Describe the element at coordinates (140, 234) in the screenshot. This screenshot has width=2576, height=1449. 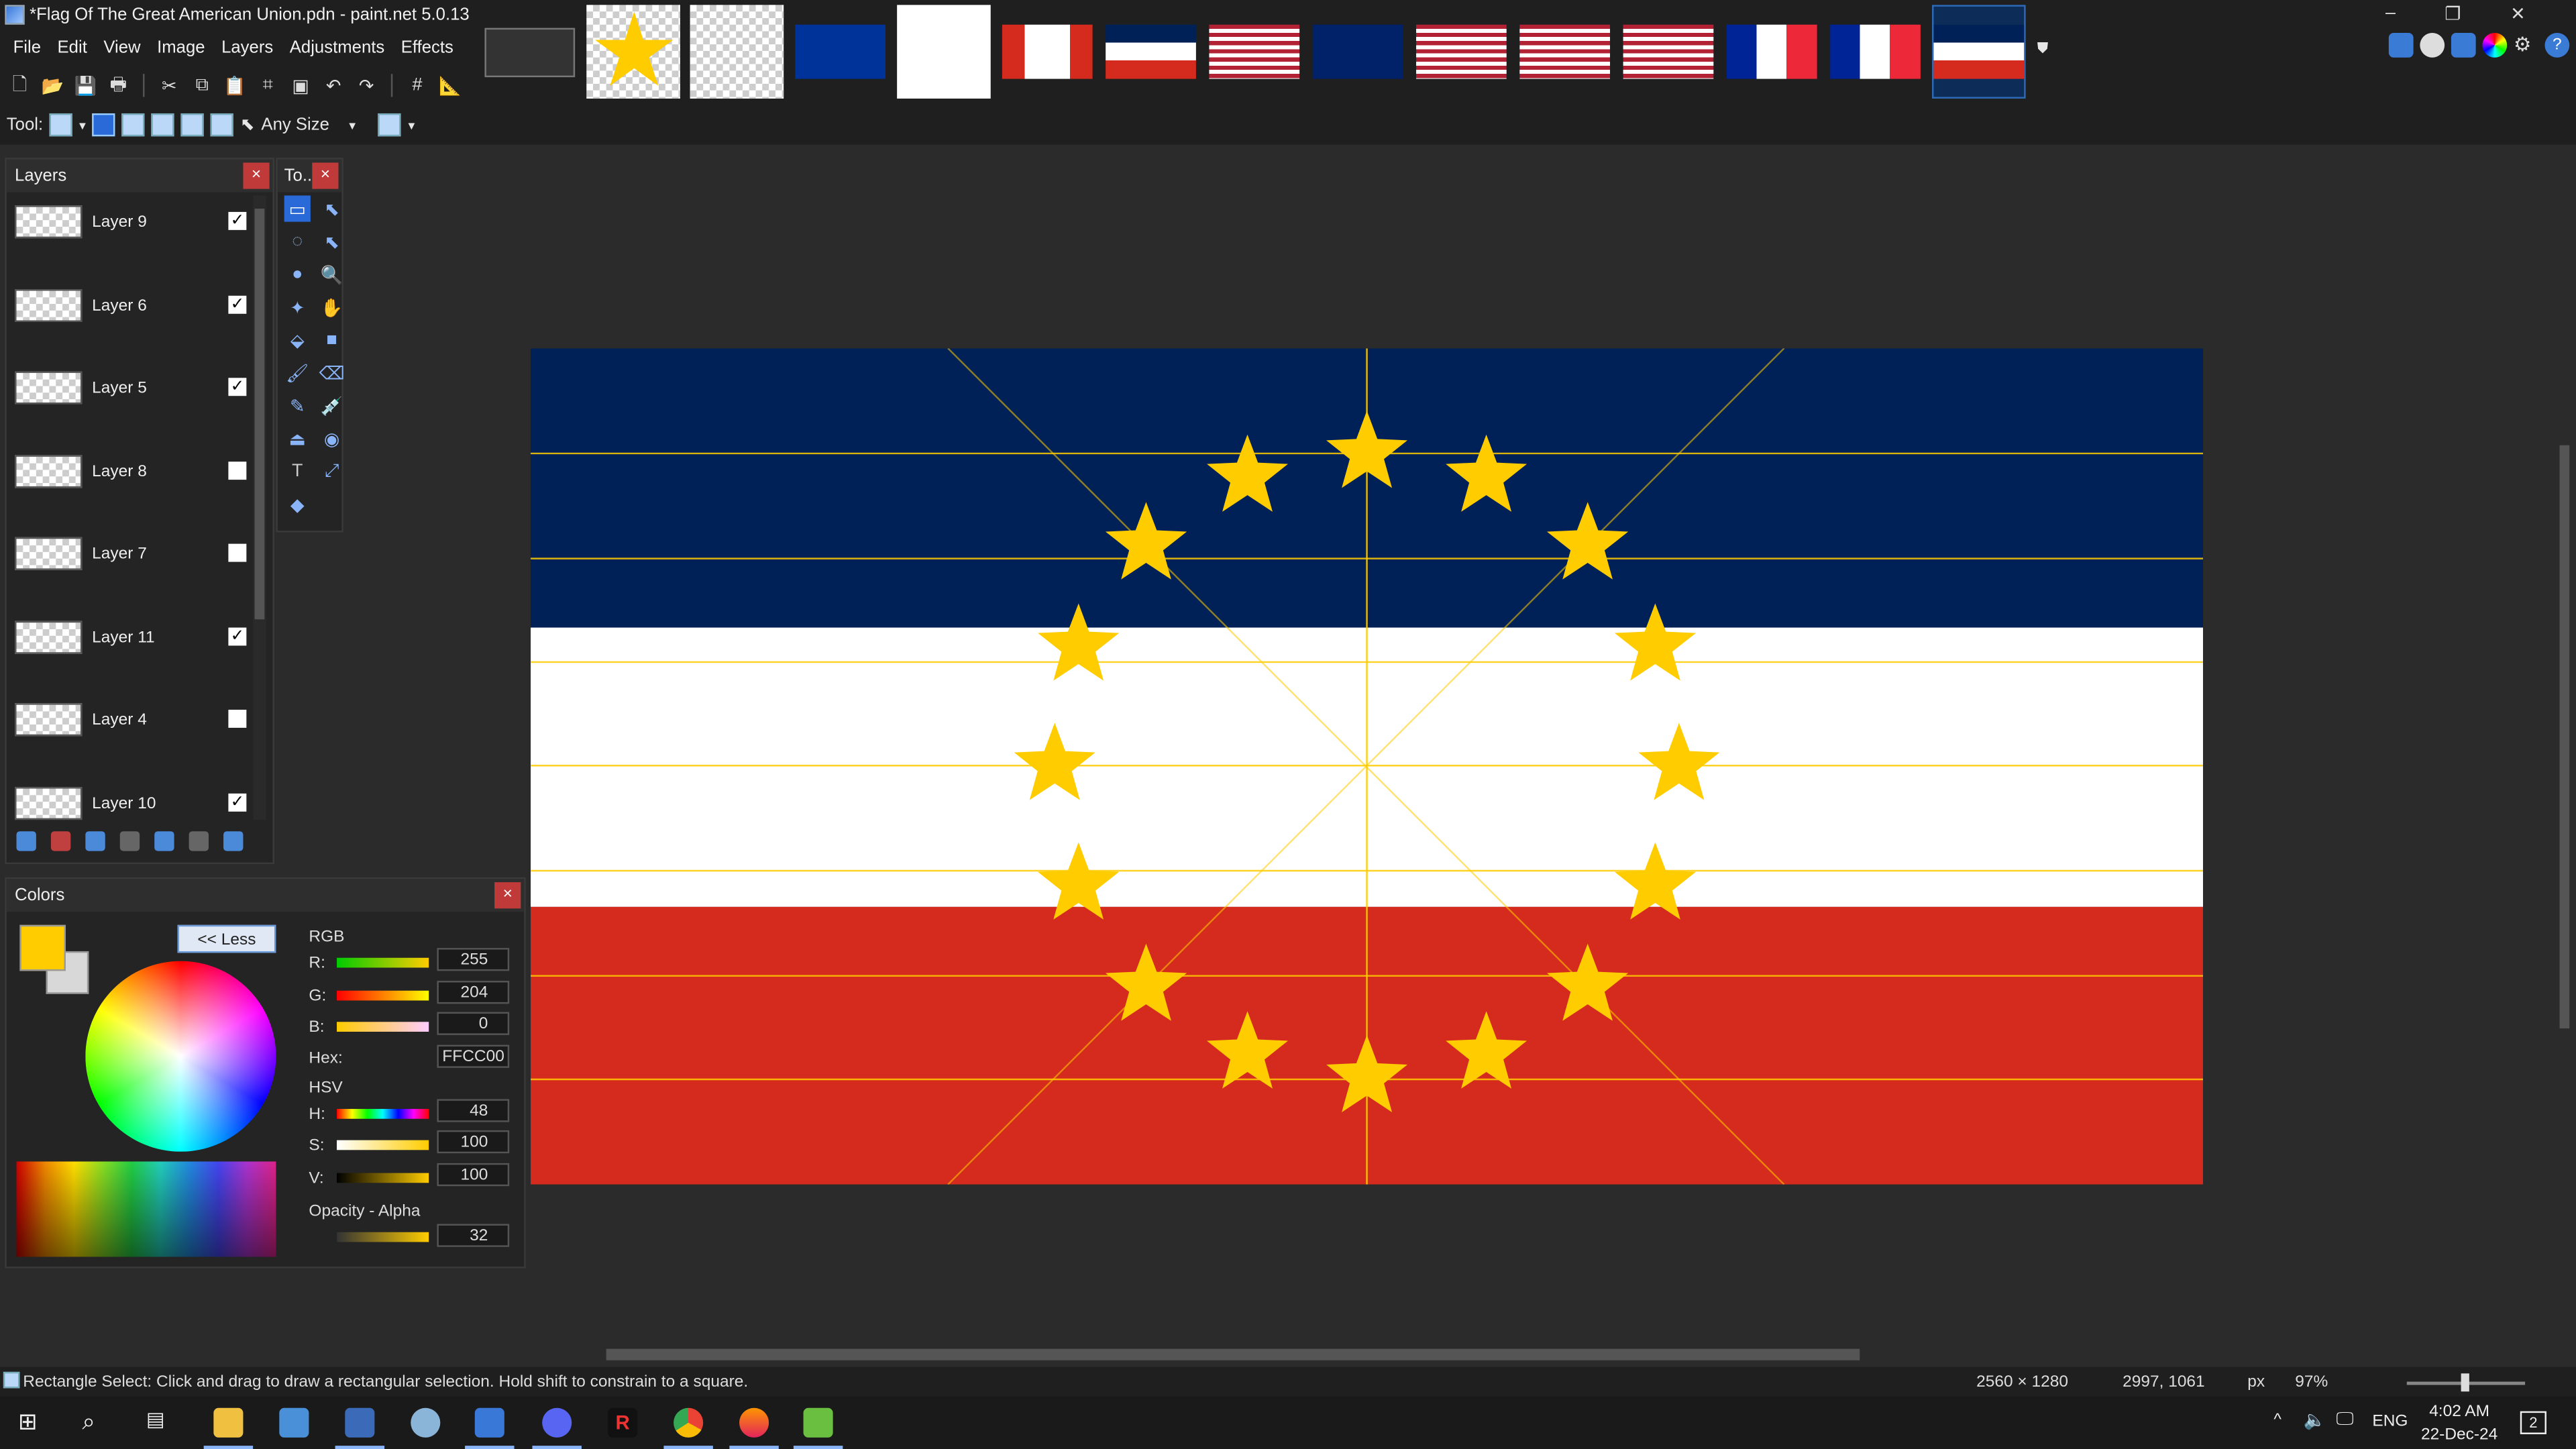
I see `layer-row: Layer 9 ✓` at that location.